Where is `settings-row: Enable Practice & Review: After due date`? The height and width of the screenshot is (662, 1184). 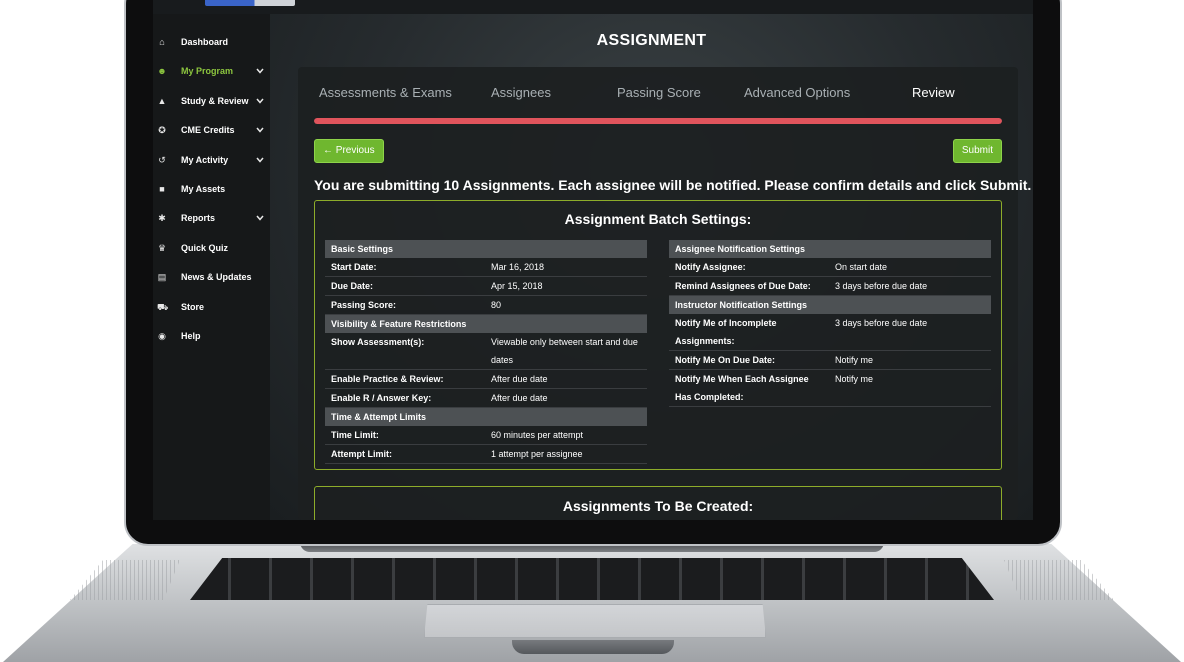
settings-row: Enable Practice & Review: After due date is located at coordinates (486, 379).